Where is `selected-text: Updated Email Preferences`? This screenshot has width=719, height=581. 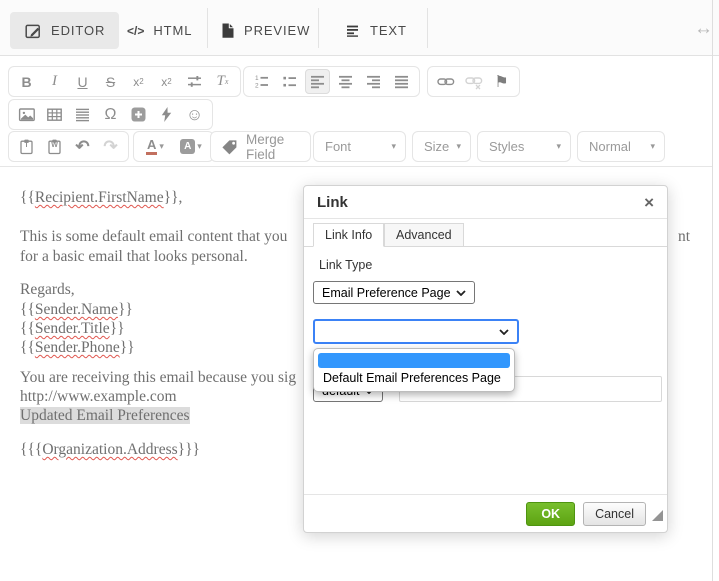
selected-text: Updated Email Preferences is located at coordinates (105, 415).